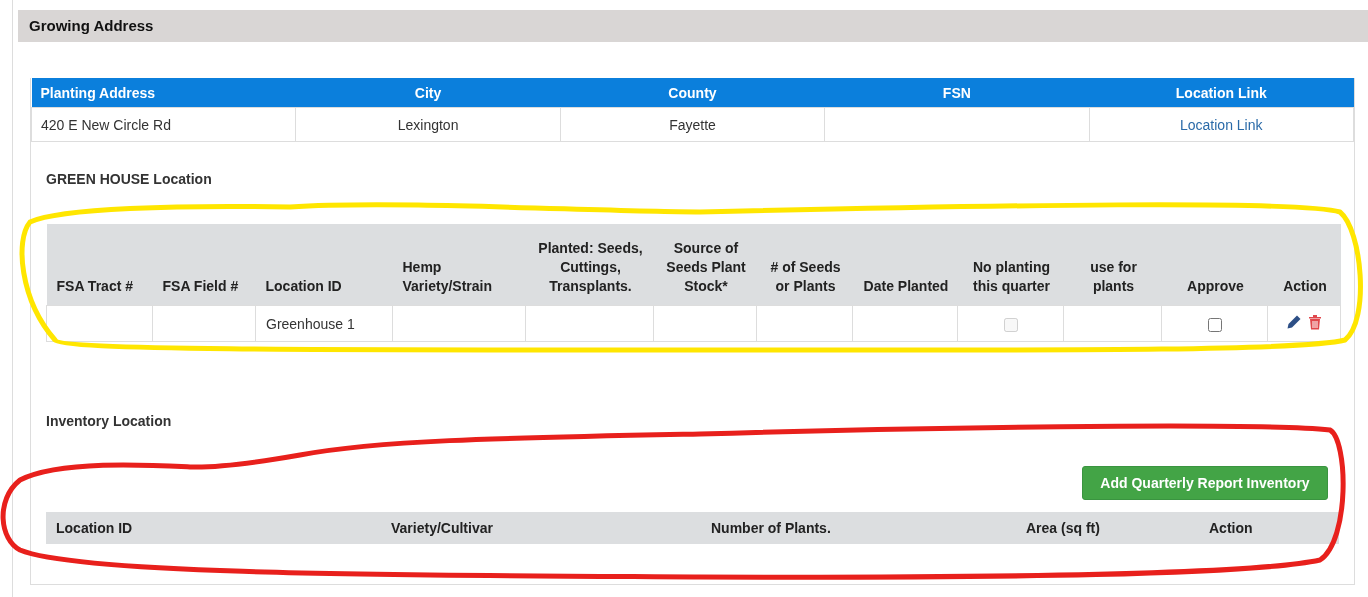 This screenshot has height=597, width=1368. I want to click on section-header: Growing Address, so click(693, 26).